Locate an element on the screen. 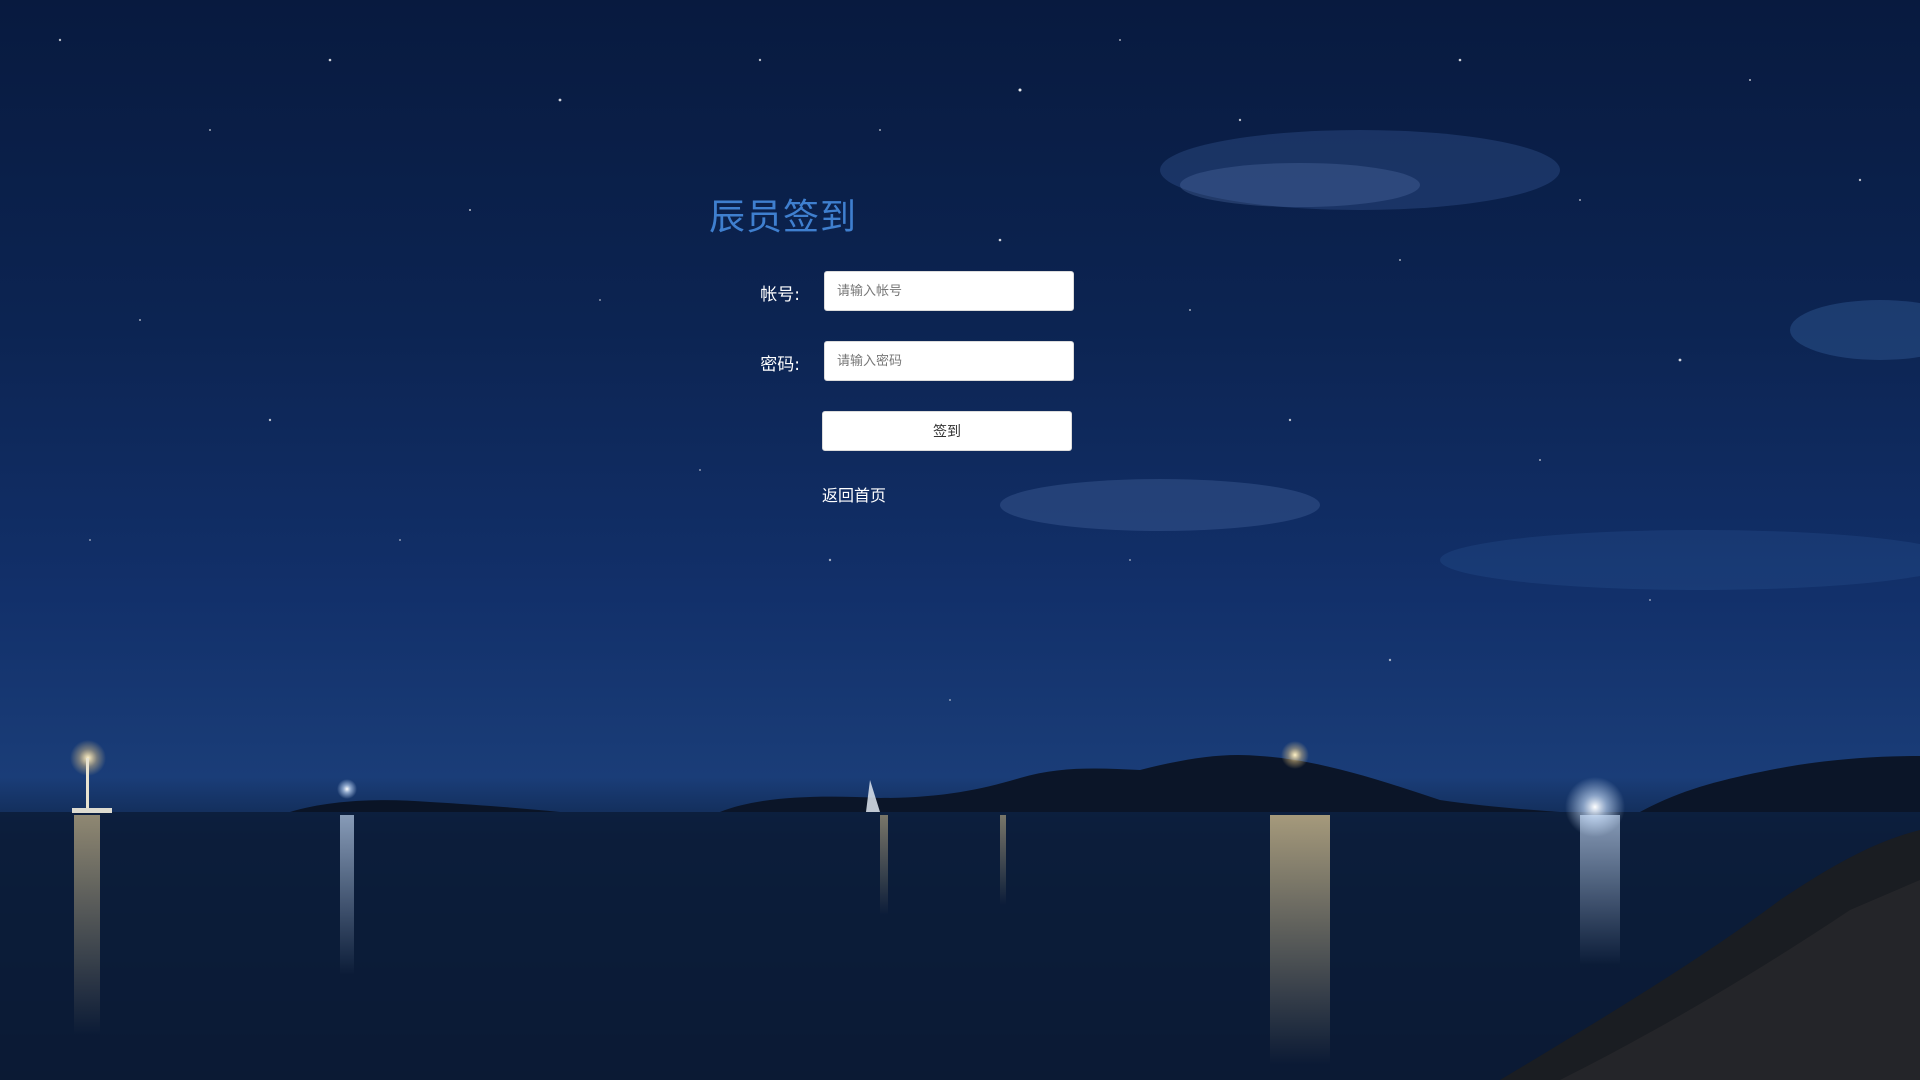  password-row: 密码: is located at coordinates (920, 361).